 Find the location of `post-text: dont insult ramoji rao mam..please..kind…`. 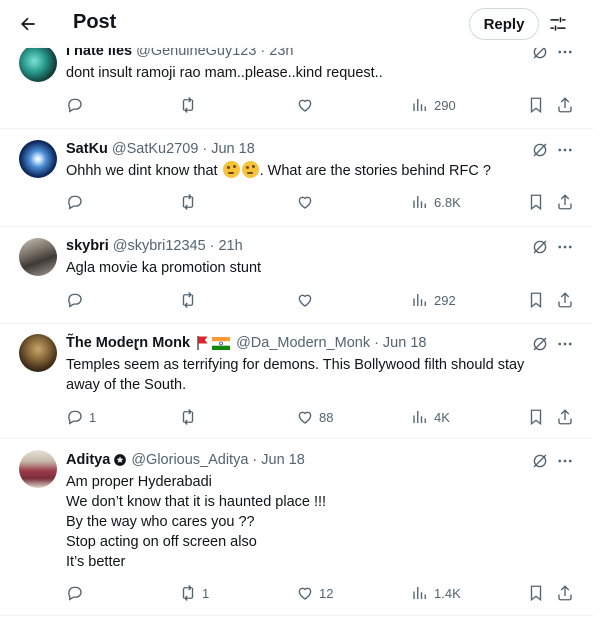

post-text: dont insult ramoji rao mam..please..kind… is located at coordinates (316, 73).